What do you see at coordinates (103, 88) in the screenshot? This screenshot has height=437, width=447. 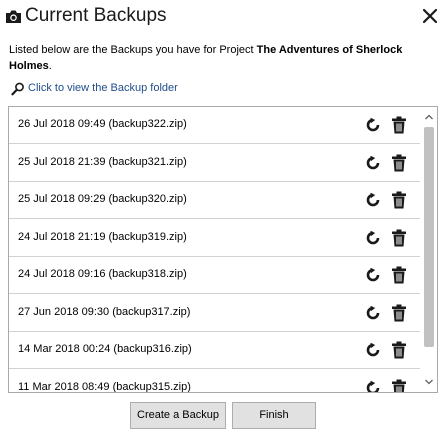 I see `folder-link-label: Click to view the Backup folder` at bounding box center [103, 88].